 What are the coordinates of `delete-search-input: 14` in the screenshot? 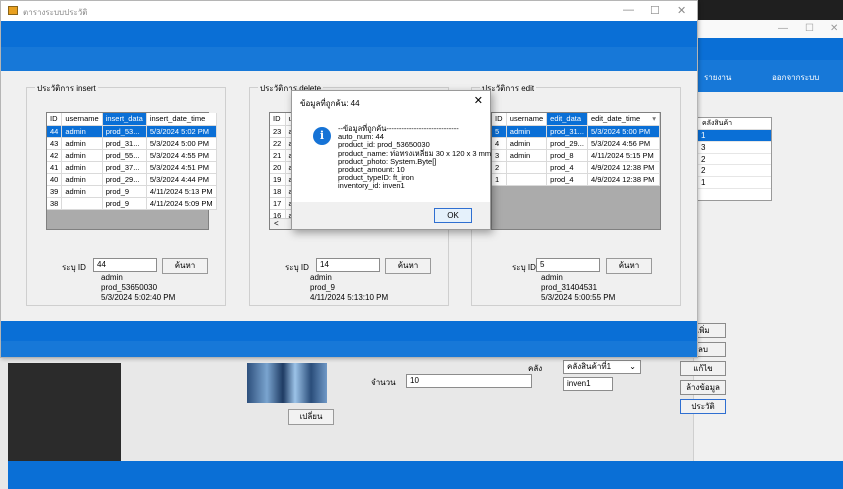 It's located at (348, 265).